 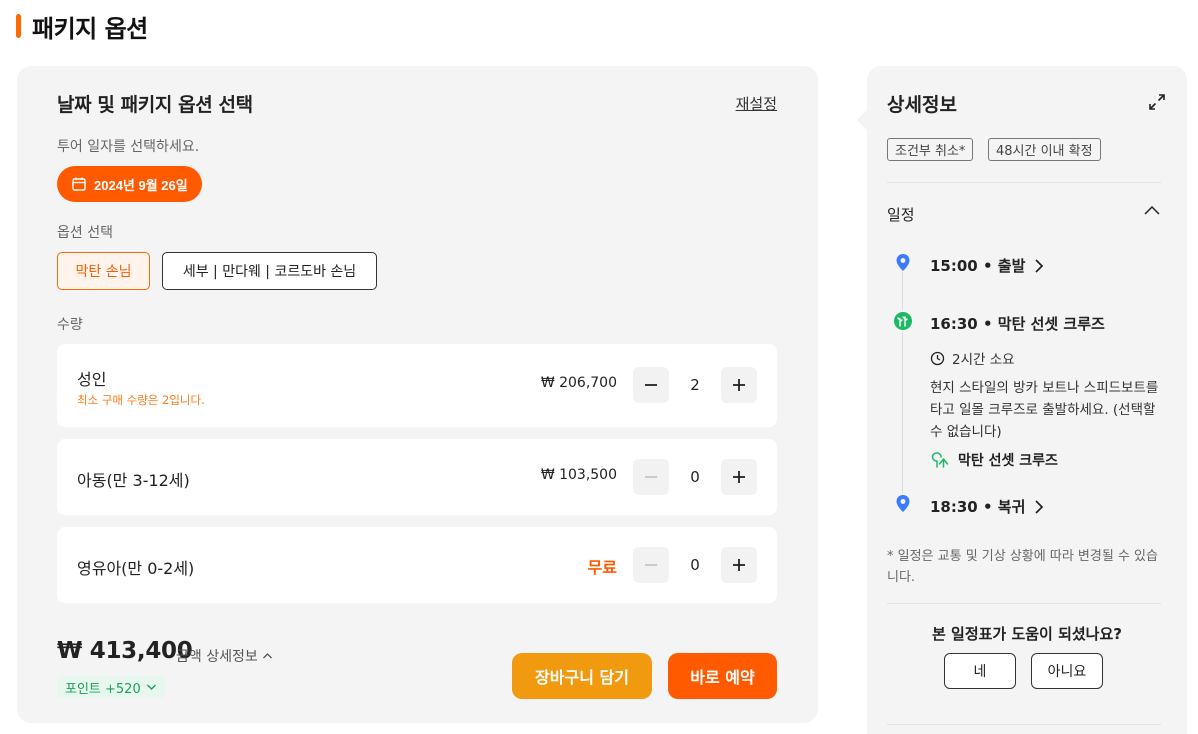 I want to click on points-label: 포인트 +520, so click(x=103, y=689).